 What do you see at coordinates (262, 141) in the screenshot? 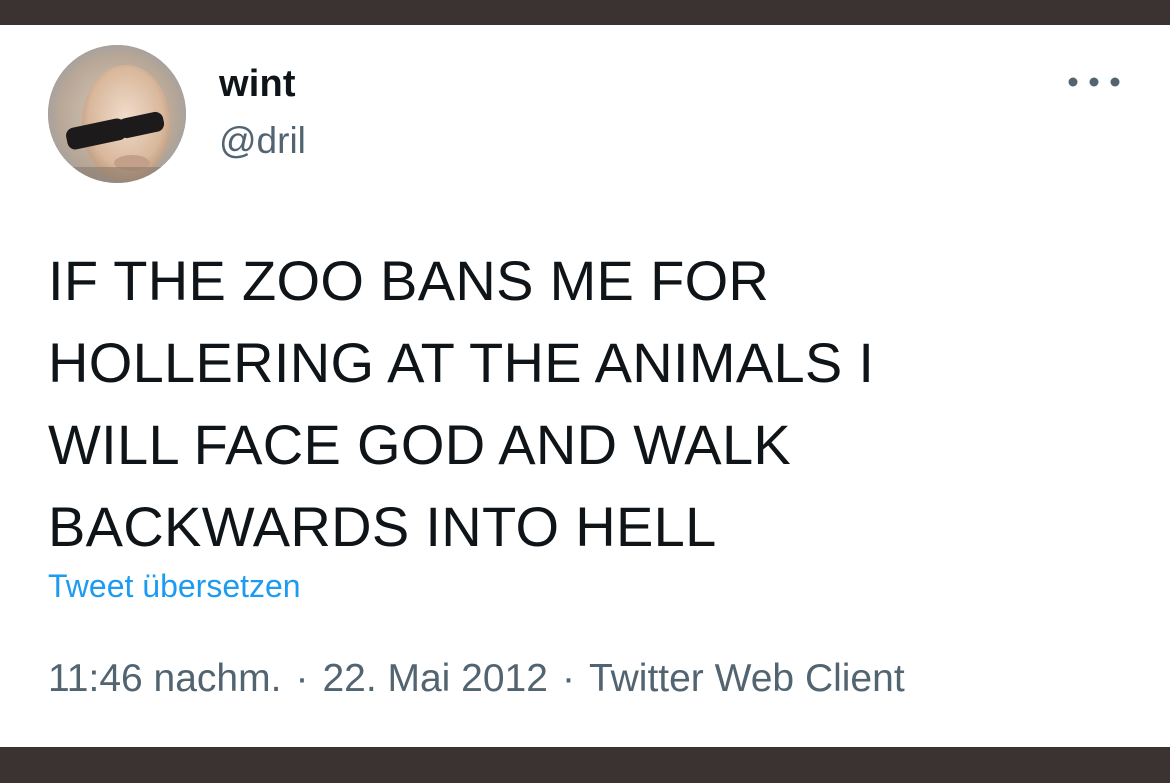
I see `author-handle: @dril` at bounding box center [262, 141].